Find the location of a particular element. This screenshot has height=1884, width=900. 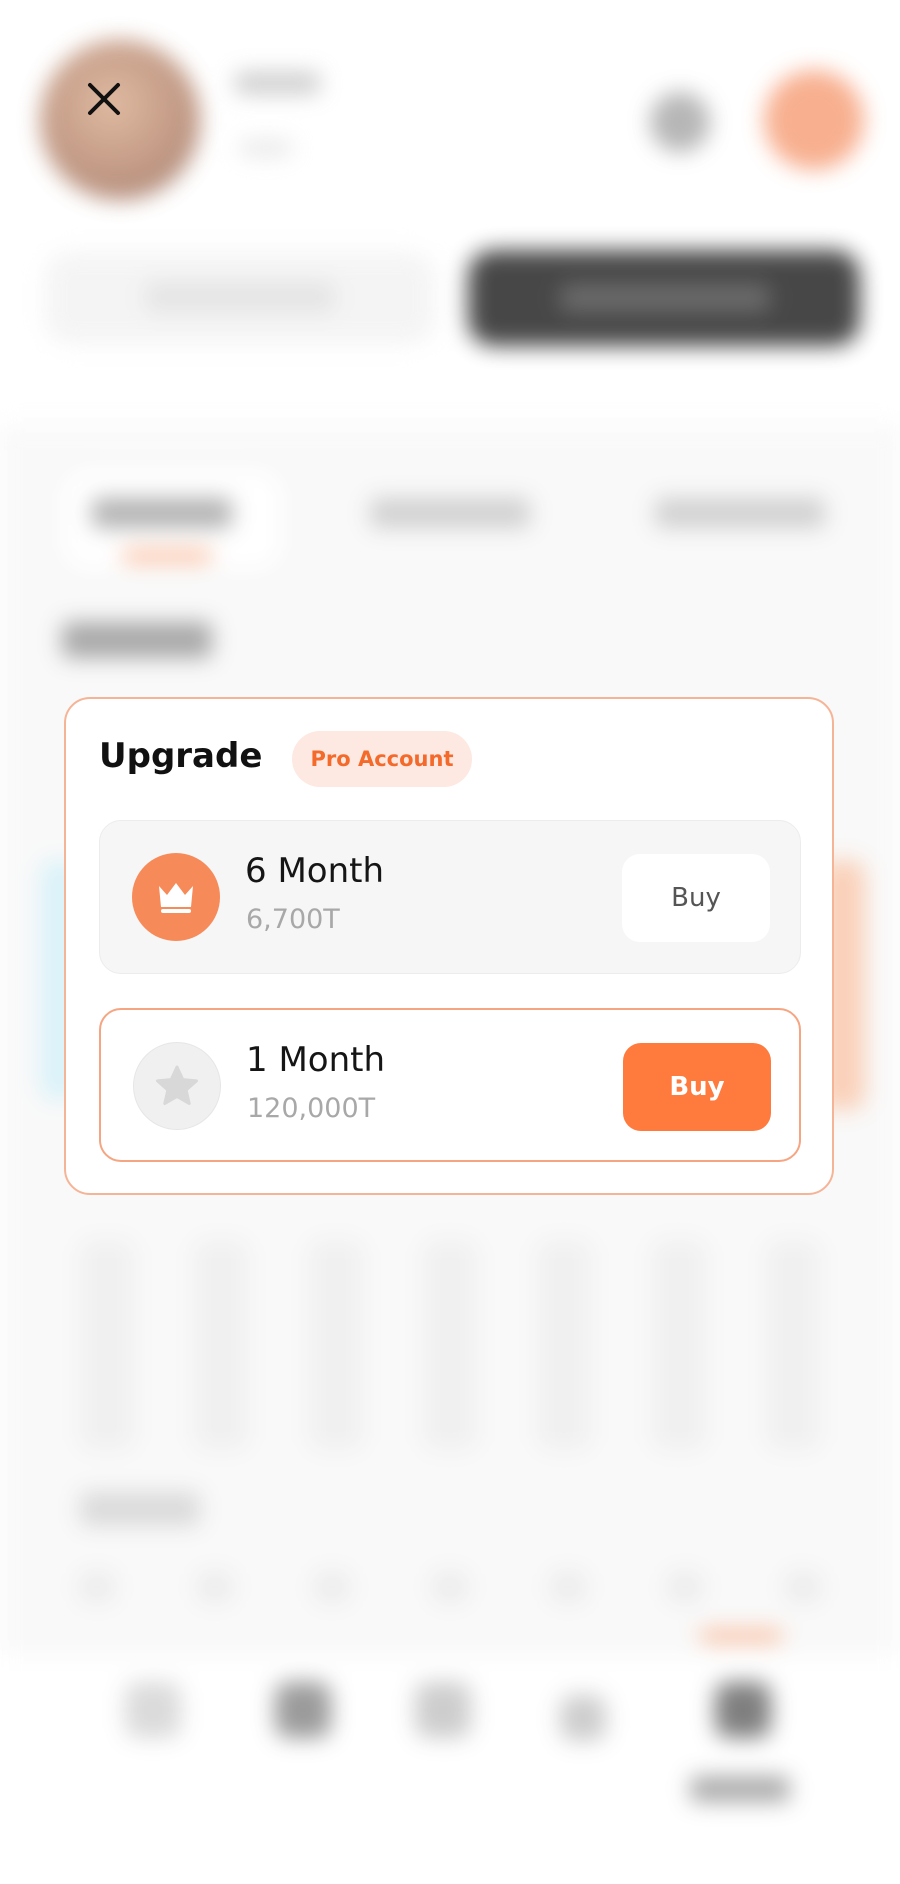

background-username is located at coordinates (277, 83).